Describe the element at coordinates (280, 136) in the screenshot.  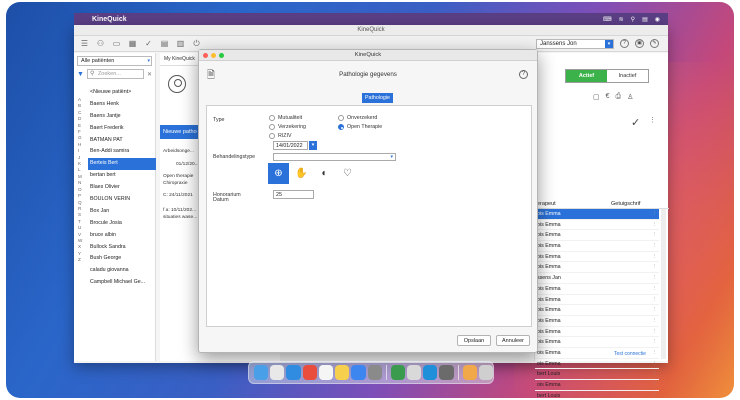
I see `radio-riziv: RIZIV` at that location.